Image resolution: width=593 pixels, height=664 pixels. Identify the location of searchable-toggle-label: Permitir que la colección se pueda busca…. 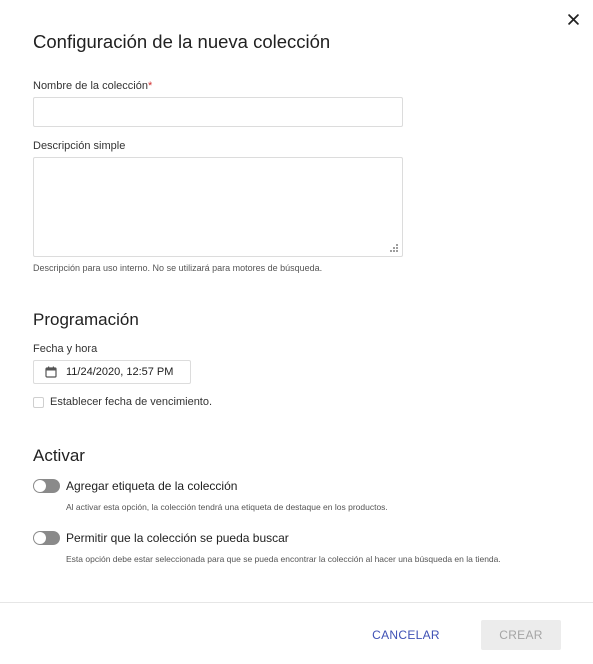
(177, 538).